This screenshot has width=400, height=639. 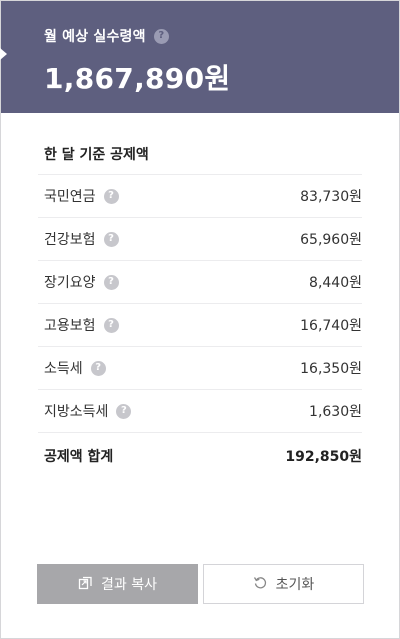 What do you see at coordinates (200, 368) in the screenshot?
I see `deduction-row-income-tax: 소득세 ? 16,350원` at bounding box center [200, 368].